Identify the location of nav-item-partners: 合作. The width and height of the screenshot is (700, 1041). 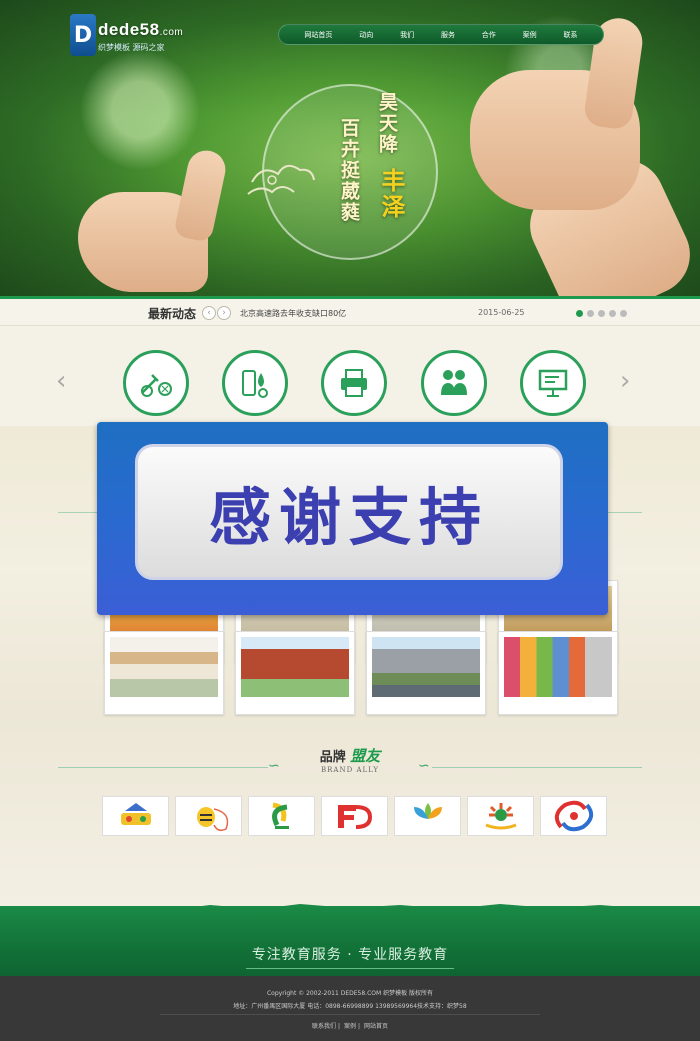
(489, 35).